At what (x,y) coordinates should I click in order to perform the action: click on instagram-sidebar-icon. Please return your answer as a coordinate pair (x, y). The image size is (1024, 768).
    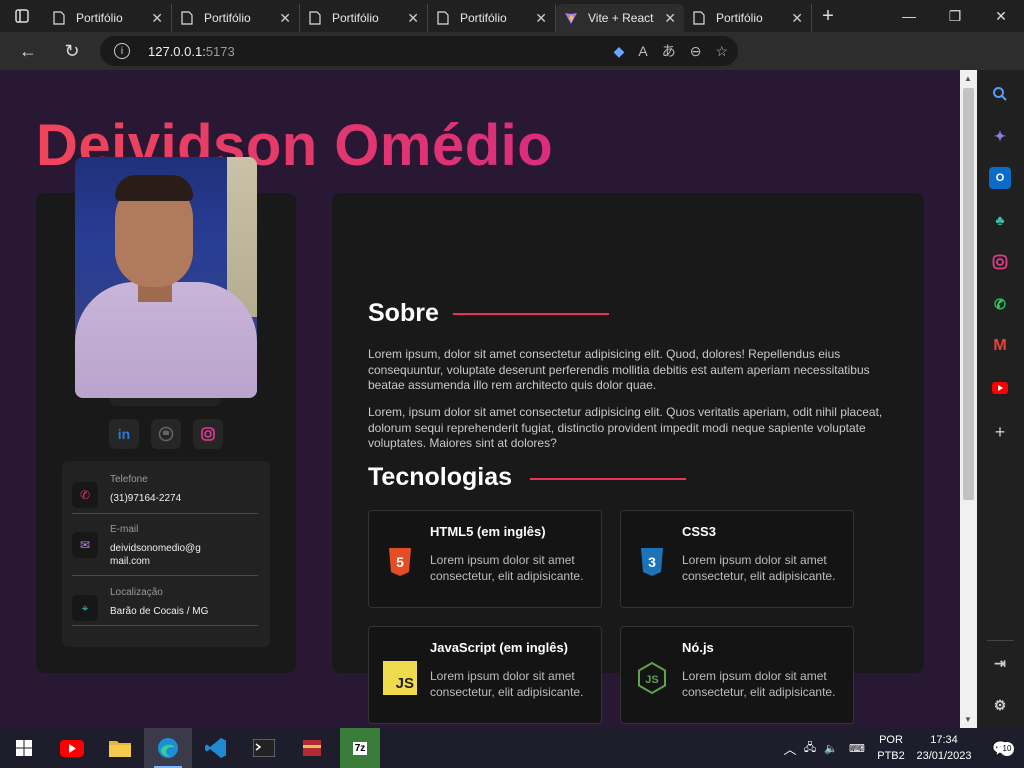
    Looking at the image, I should click on (1000, 262).